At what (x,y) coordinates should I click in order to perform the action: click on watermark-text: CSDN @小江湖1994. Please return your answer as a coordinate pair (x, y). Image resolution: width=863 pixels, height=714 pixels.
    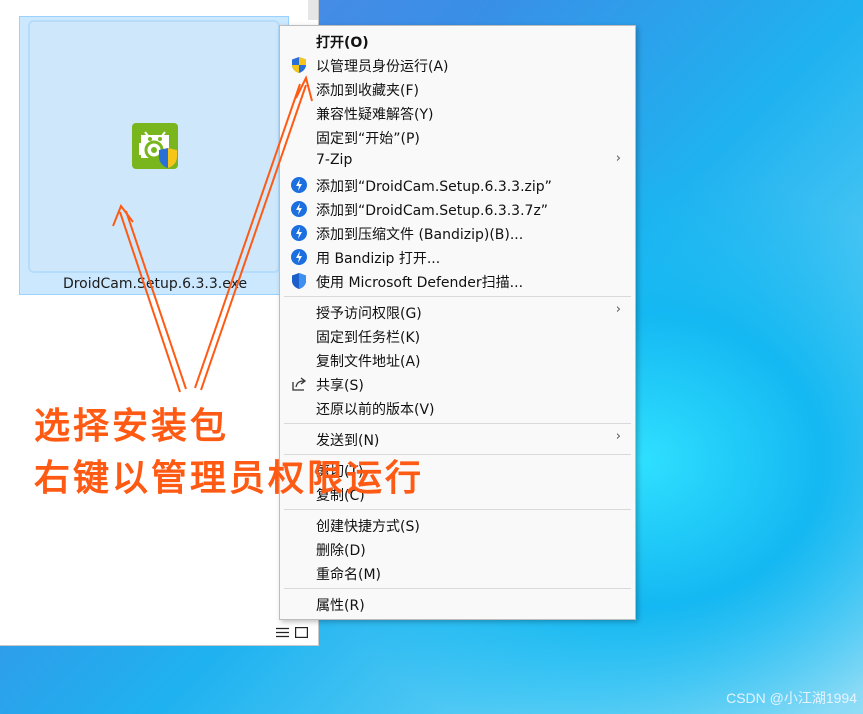
    Looking at the image, I should click on (791, 698).